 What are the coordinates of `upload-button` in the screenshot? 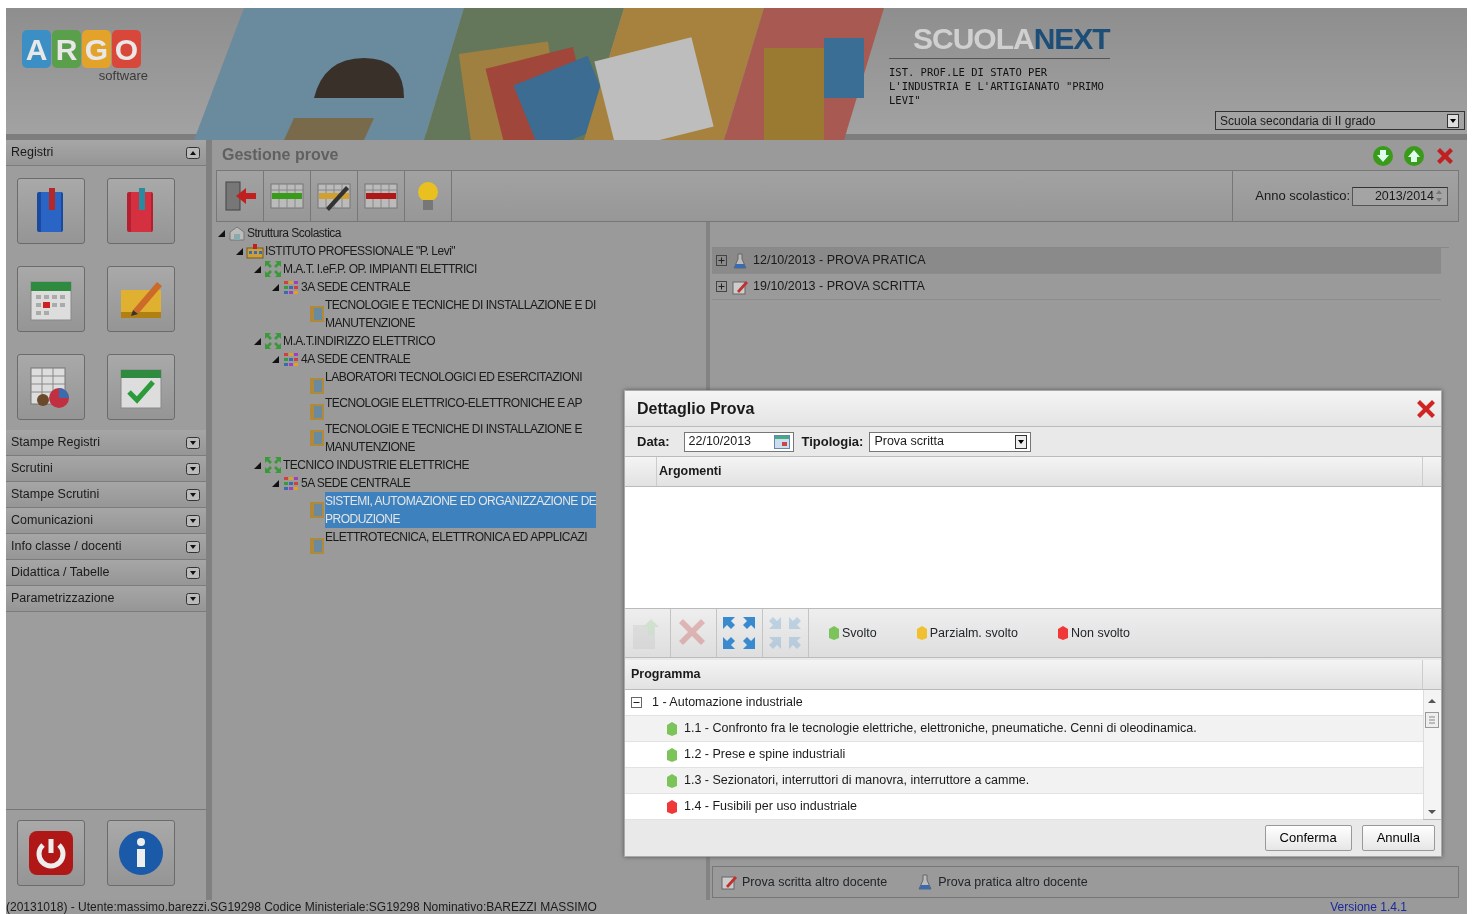 It's located at (1414, 155).